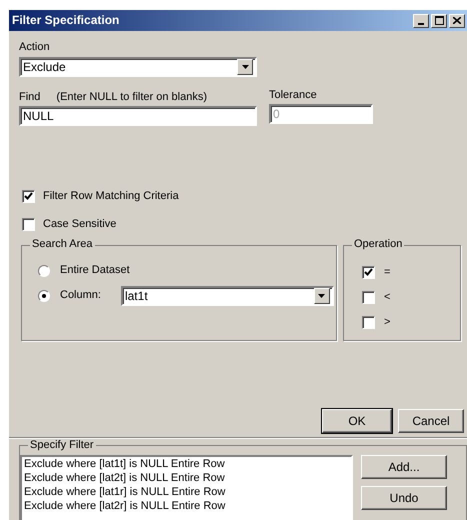 The height and width of the screenshot is (520, 467). I want to click on maximize-icon, so click(439, 20).